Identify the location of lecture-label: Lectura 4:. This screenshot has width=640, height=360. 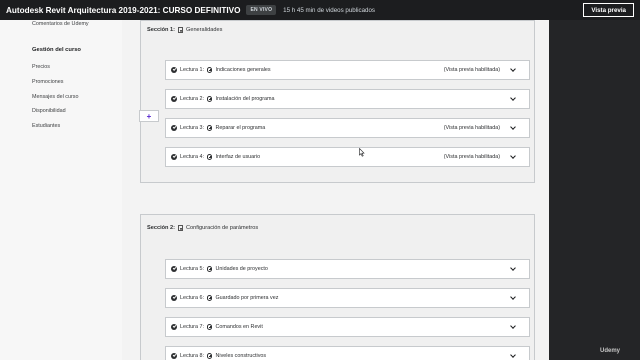
(192, 157).